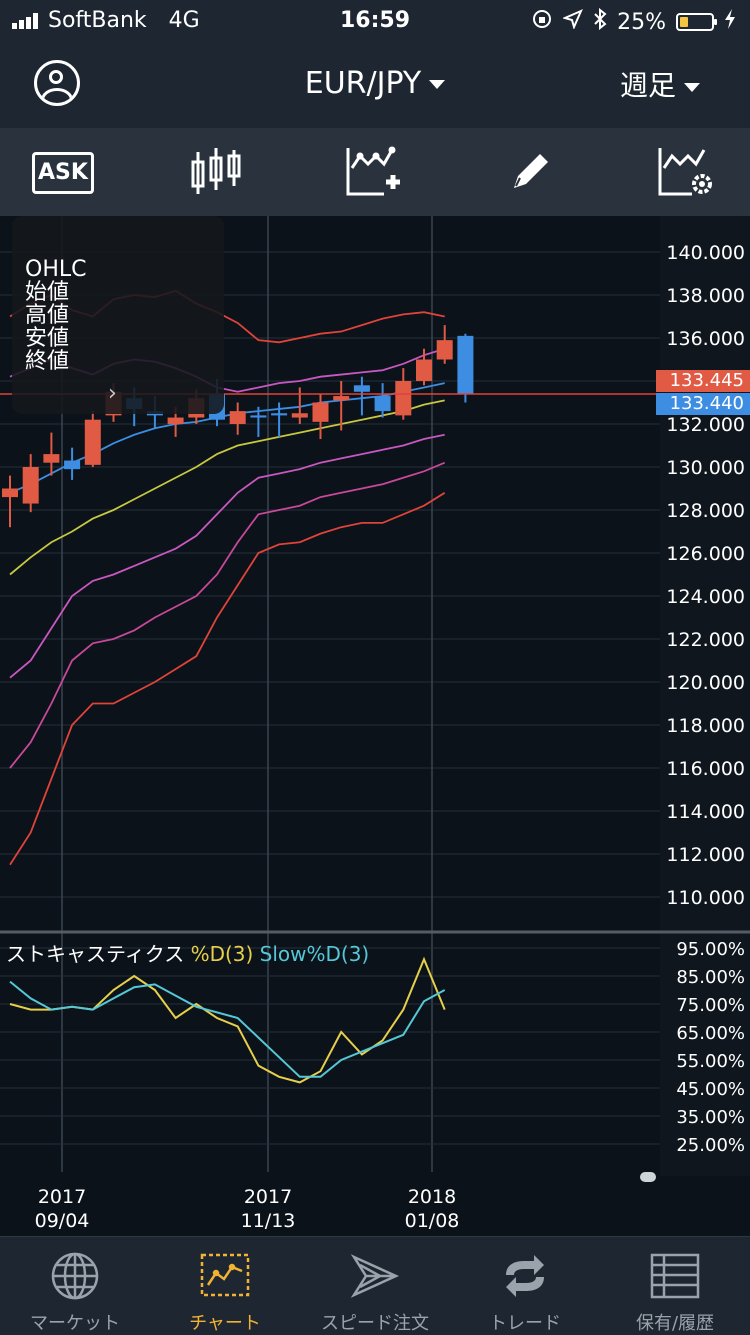  Describe the element at coordinates (573, 22) in the screenshot. I see `location-icon` at that location.